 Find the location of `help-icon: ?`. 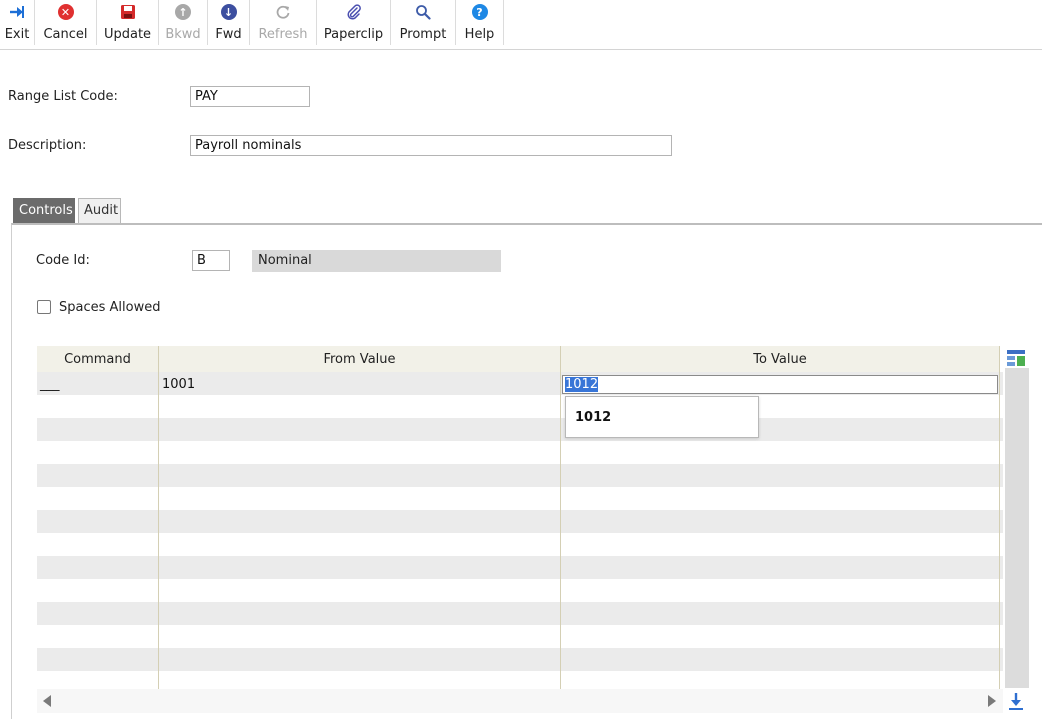

help-icon: ? is located at coordinates (480, 12).